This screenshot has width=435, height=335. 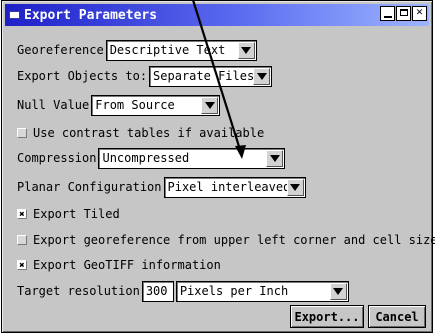 I want to click on null-value-row: Null Value From Source, so click(x=119, y=105).